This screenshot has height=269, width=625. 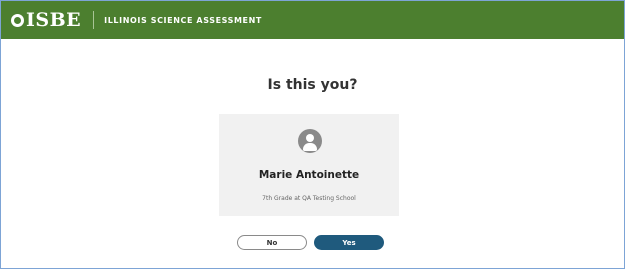 I want to click on avatar-head, so click(x=310, y=138).